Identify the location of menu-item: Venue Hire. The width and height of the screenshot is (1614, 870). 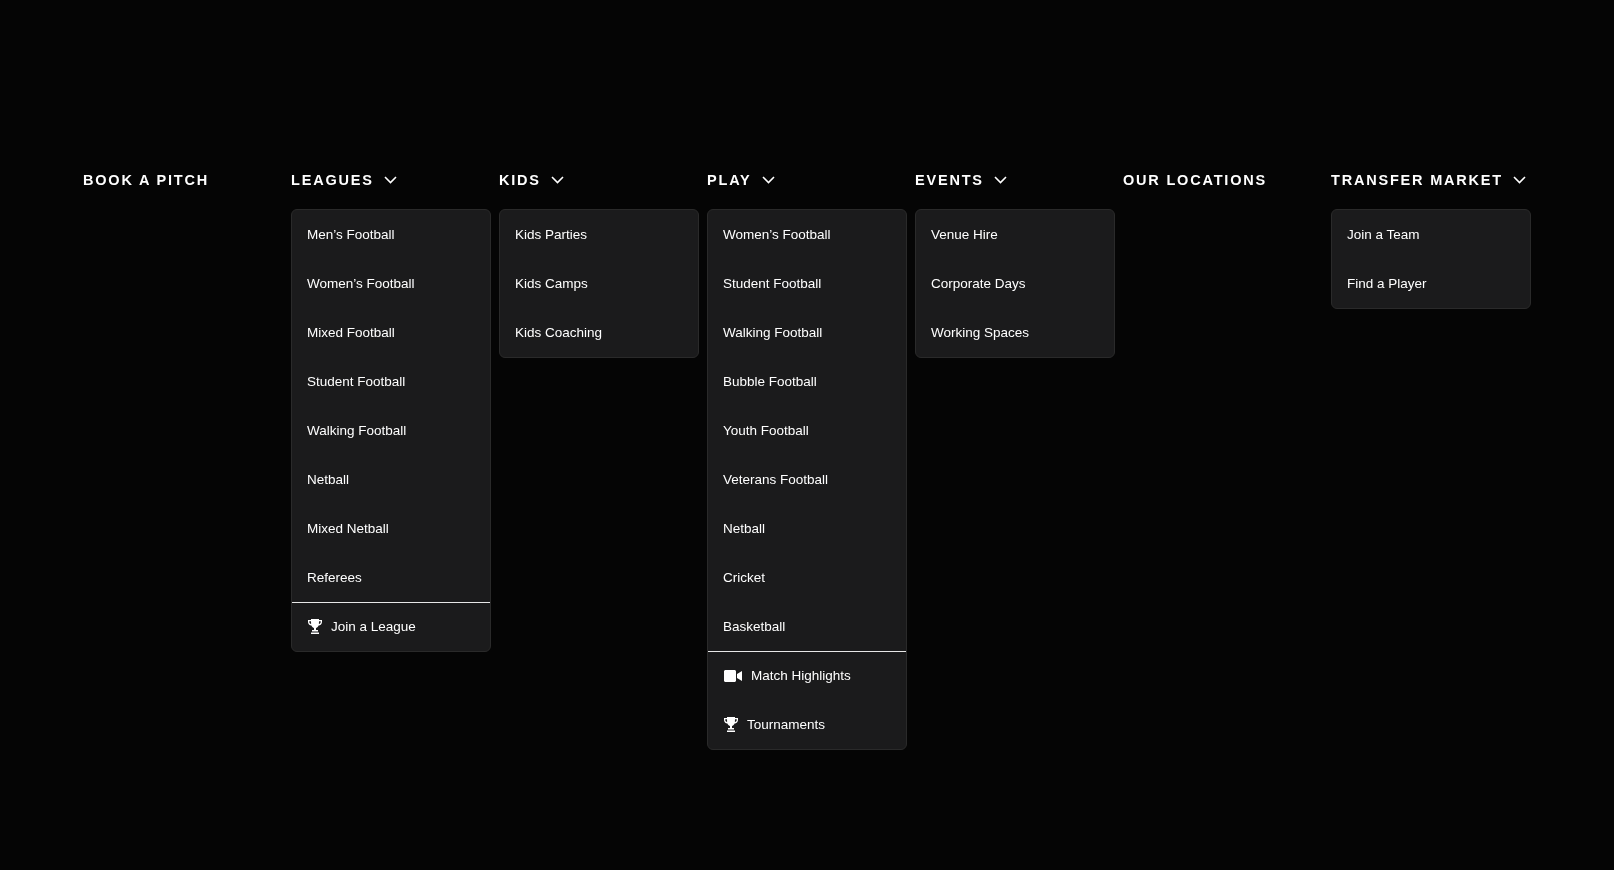
(1015, 234).